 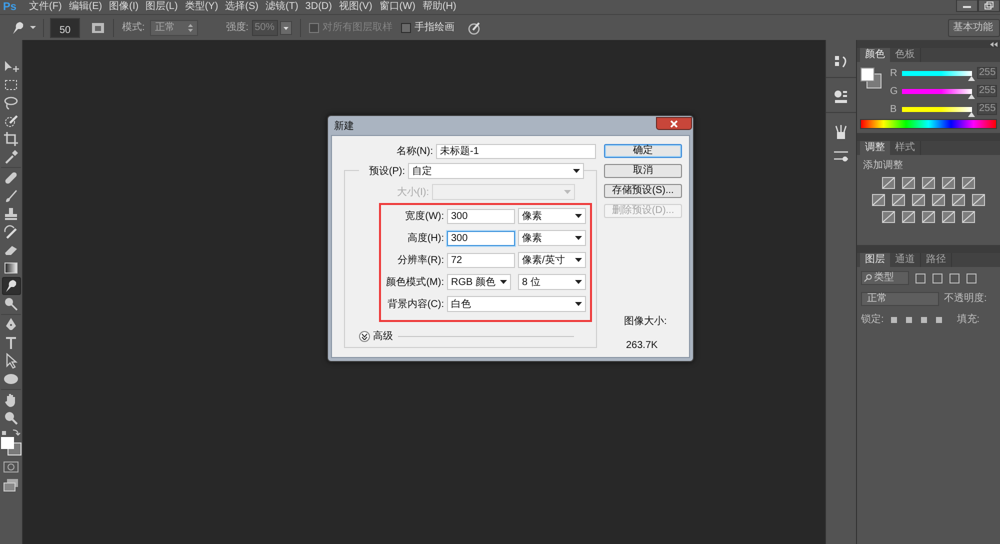 What do you see at coordinates (202, 7) in the screenshot?
I see `menu-item: 类型(Y)` at bounding box center [202, 7].